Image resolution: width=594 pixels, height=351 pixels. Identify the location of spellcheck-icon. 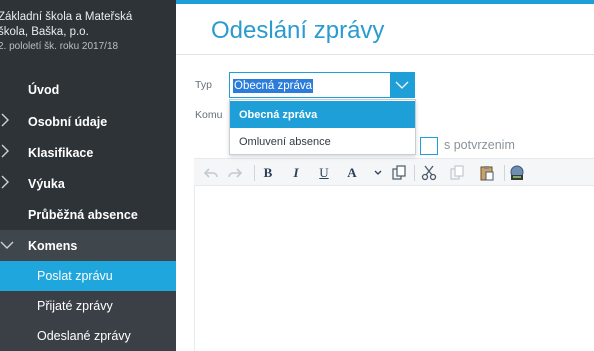
(517, 173).